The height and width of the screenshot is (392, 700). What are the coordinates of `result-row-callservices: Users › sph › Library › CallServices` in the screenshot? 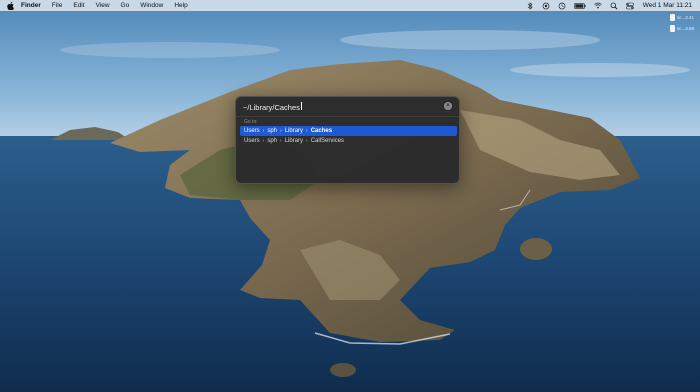 It's located at (348, 141).